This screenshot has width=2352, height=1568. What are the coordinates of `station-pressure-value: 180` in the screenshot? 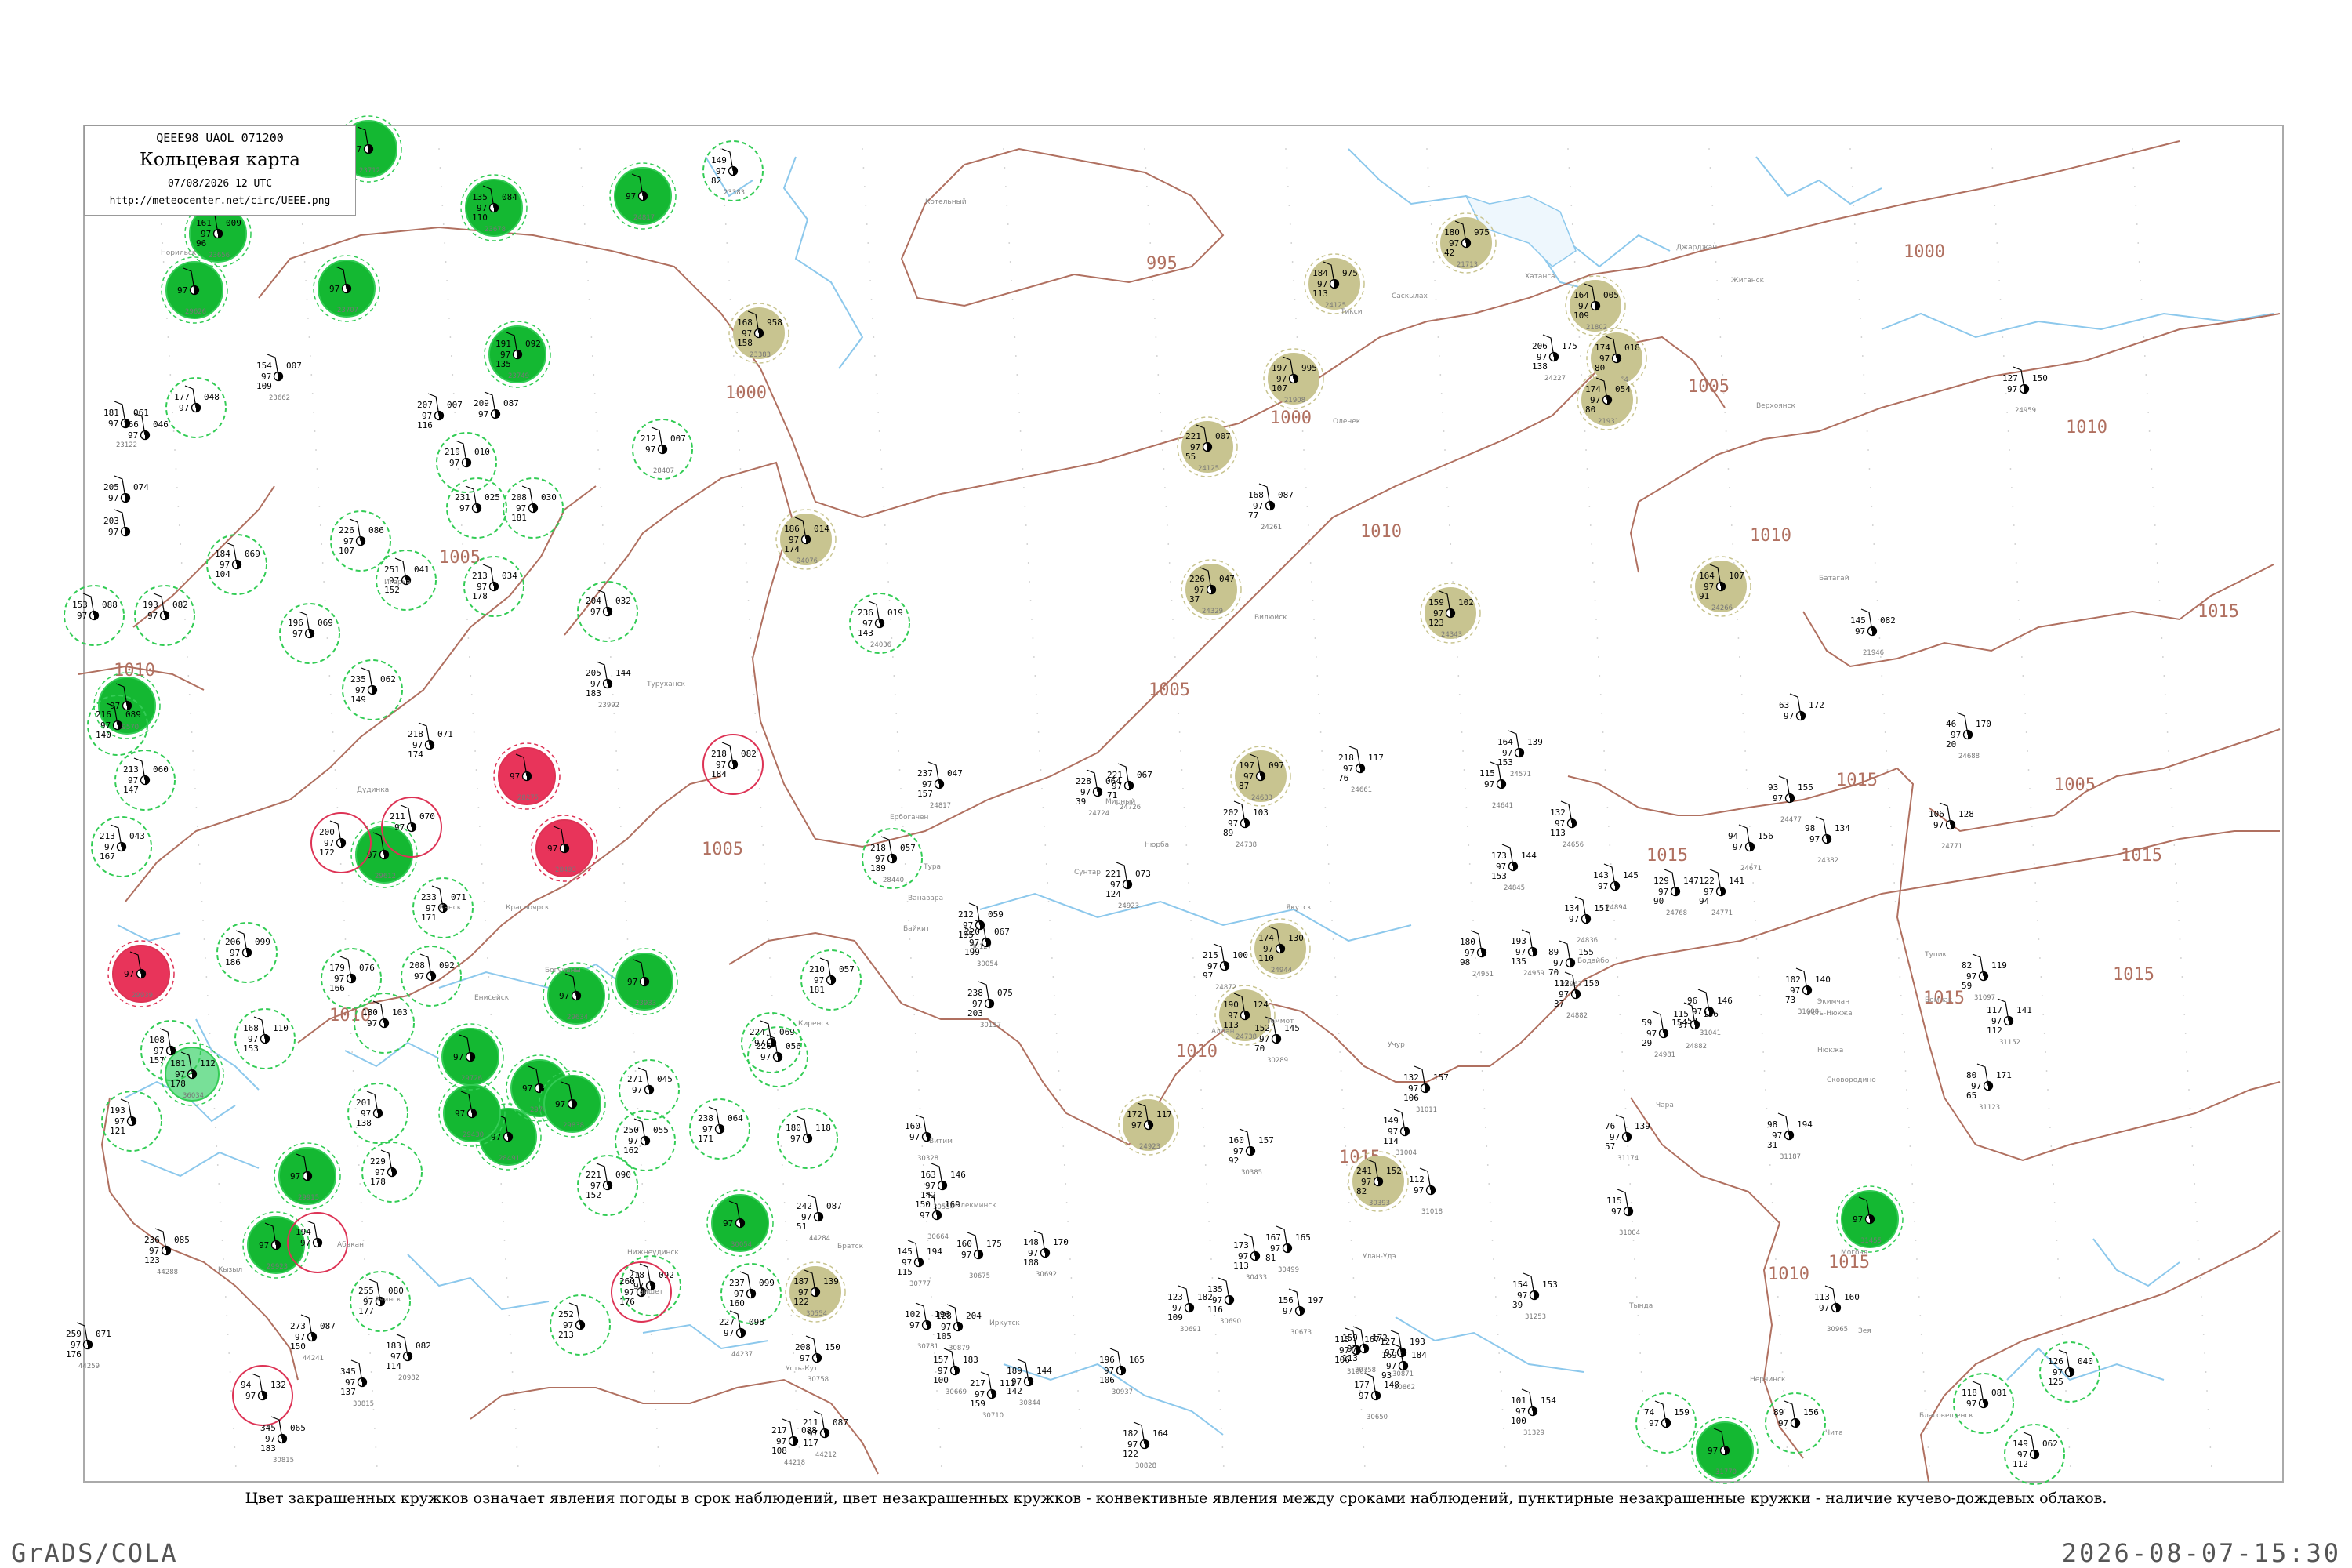 It's located at (370, 1012).